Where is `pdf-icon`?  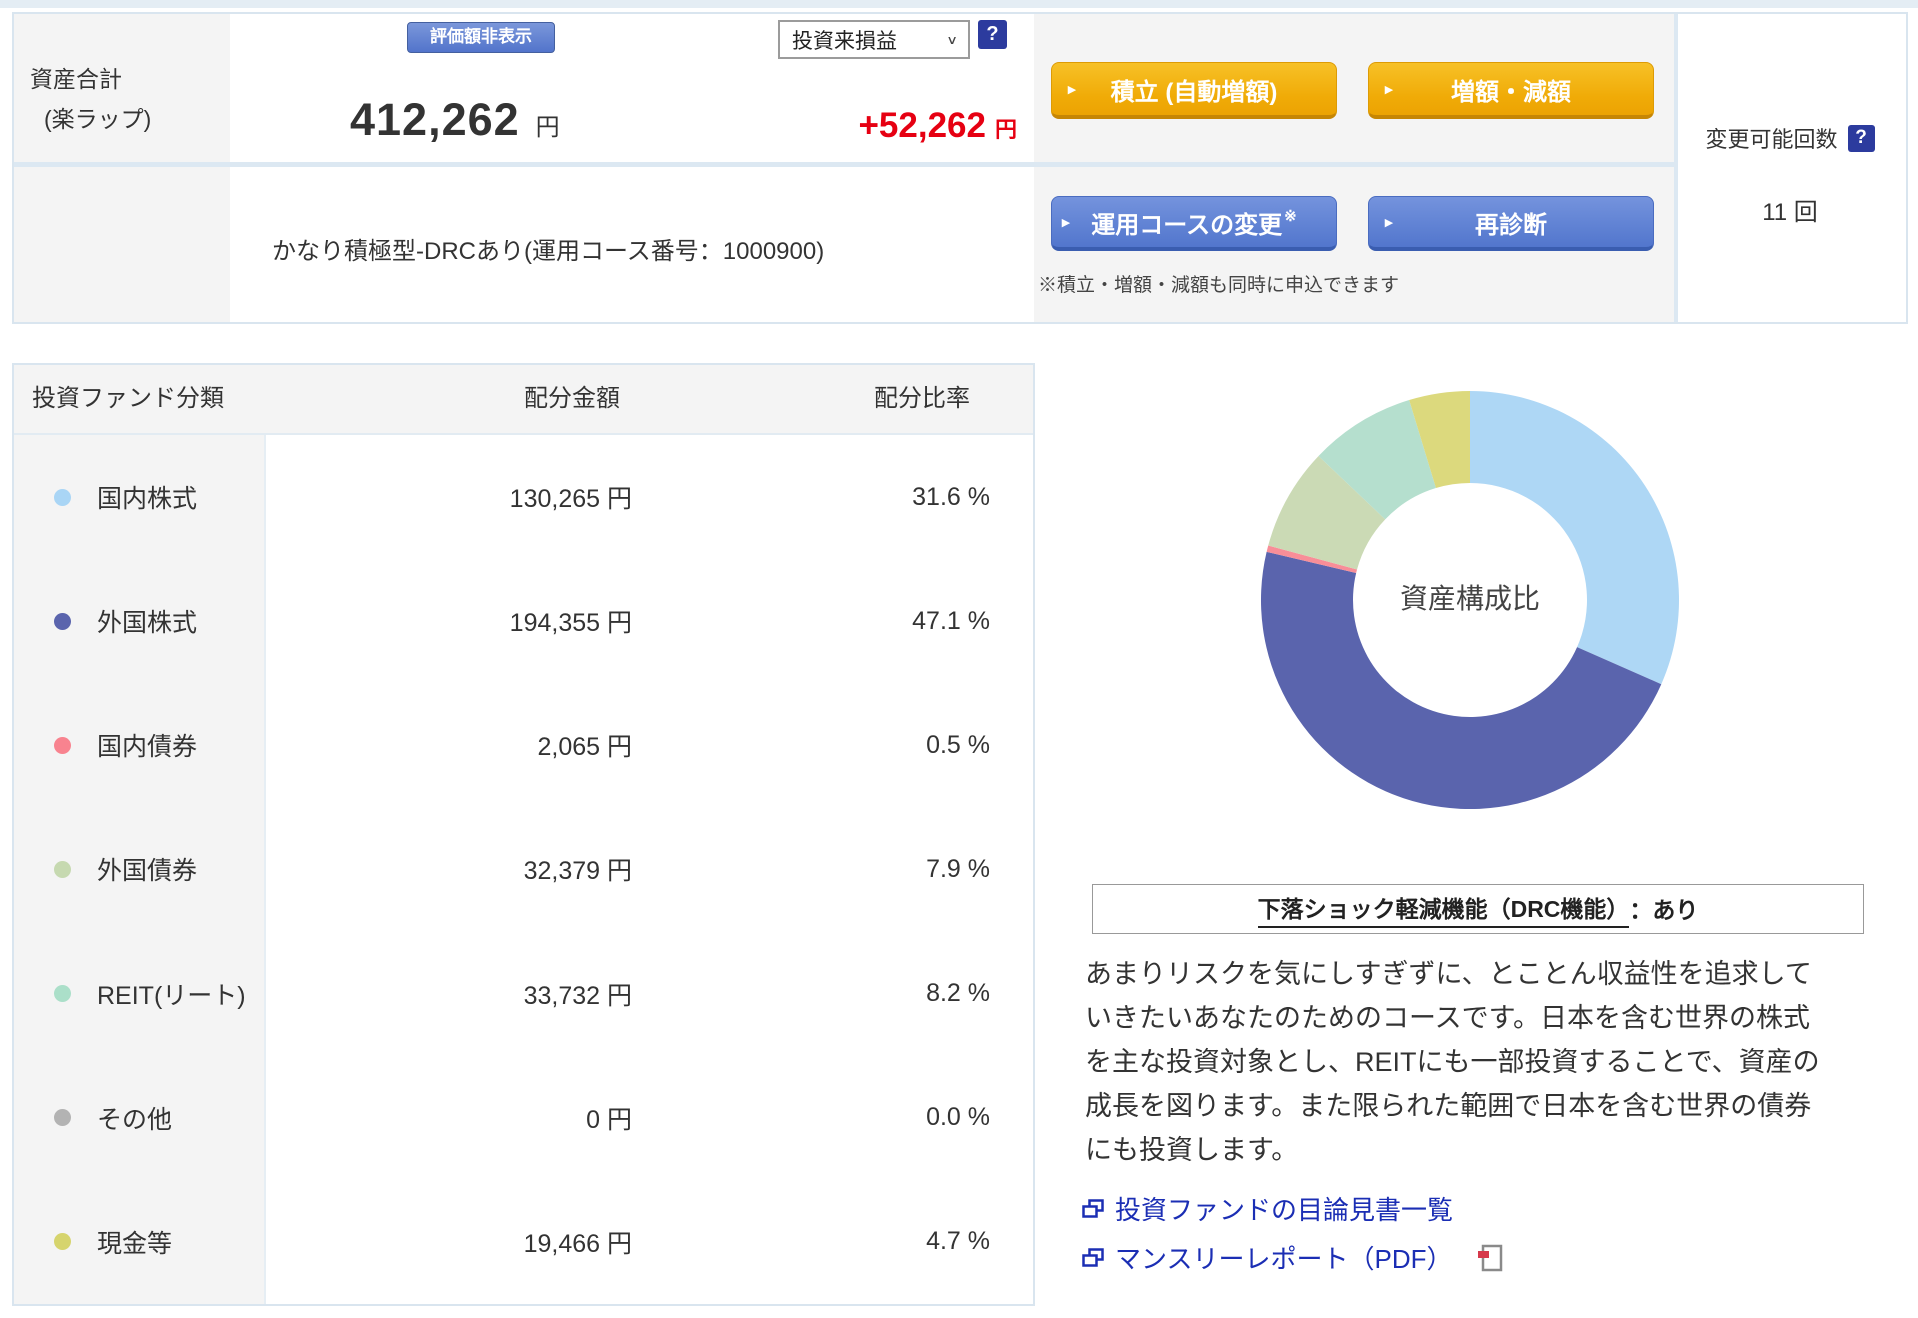
pdf-icon is located at coordinates (1490, 1258).